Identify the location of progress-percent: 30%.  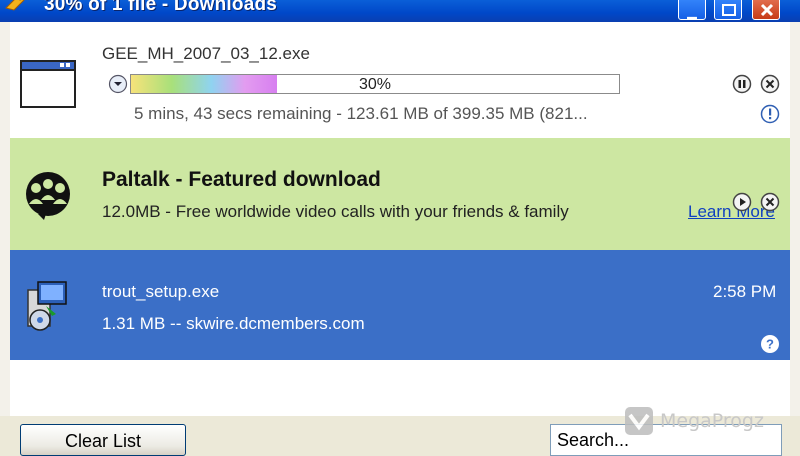
(375, 84).